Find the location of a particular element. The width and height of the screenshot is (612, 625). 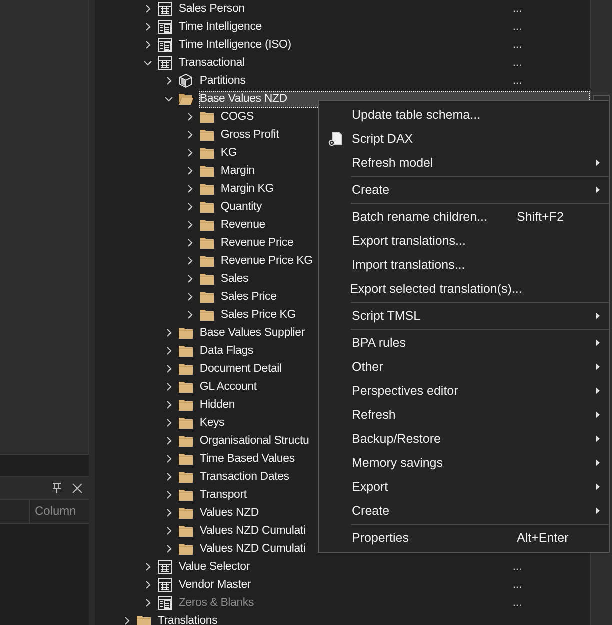

menu-item: Script DAX is located at coordinates (464, 139).